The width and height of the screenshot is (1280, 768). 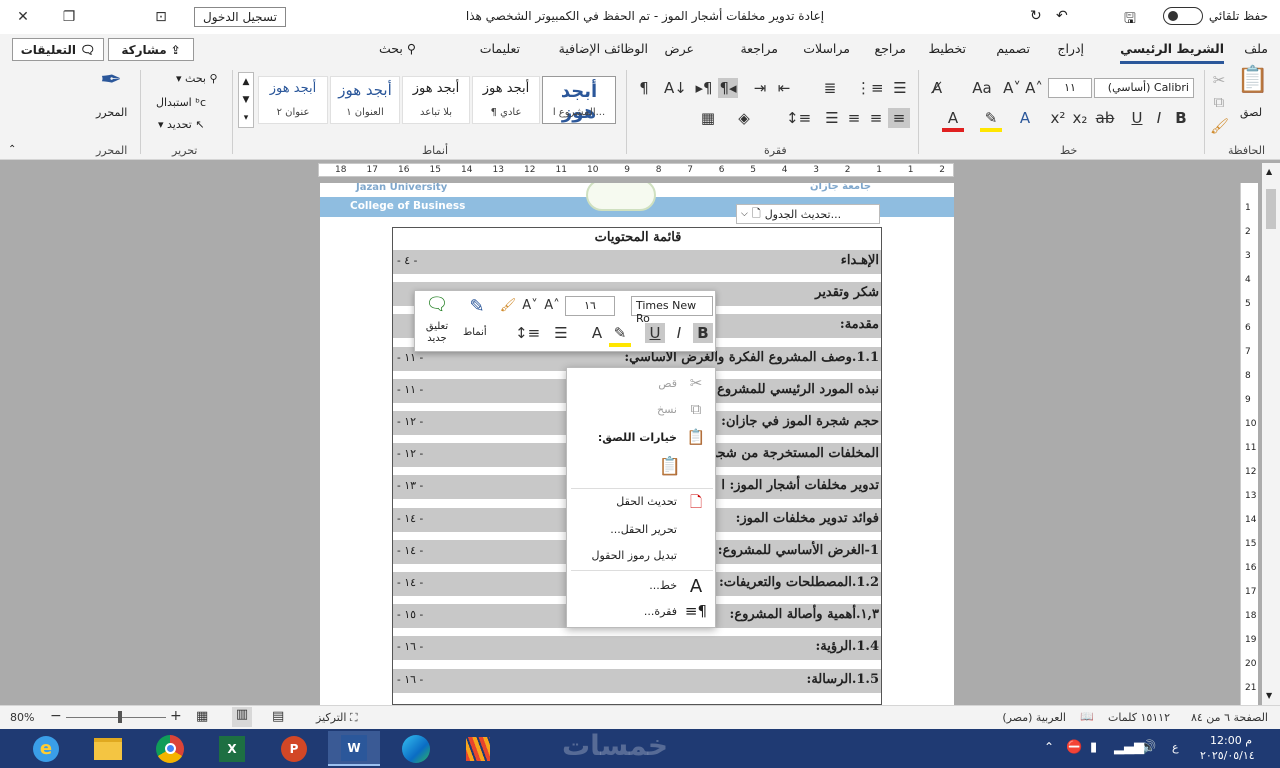 What do you see at coordinates (337, 718) in the screenshot?
I see `focus-button: التركيز ⛶` at bounding box center [337, 718].